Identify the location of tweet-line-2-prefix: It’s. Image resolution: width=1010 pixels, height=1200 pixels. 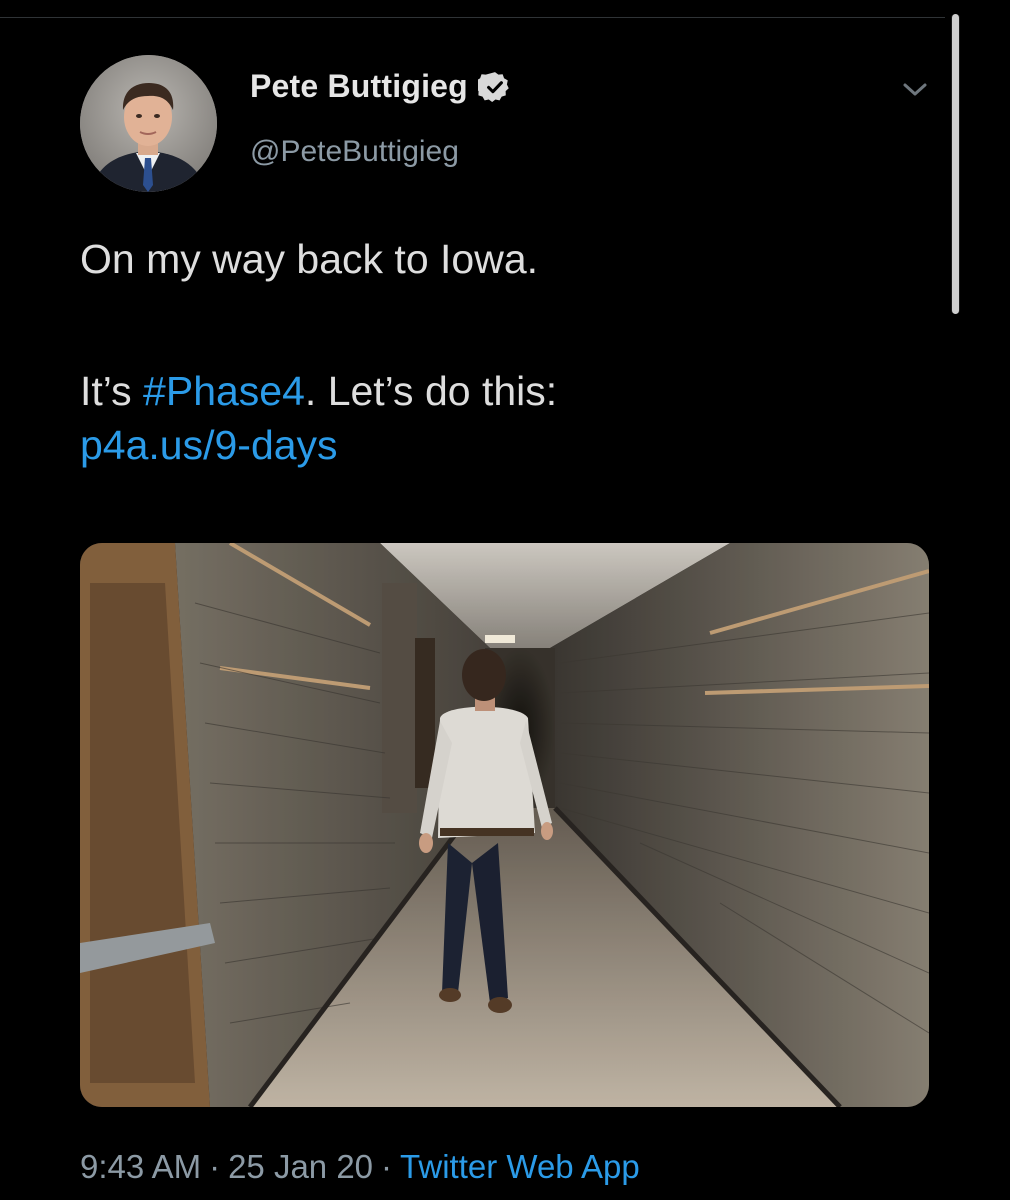
(112, 391).